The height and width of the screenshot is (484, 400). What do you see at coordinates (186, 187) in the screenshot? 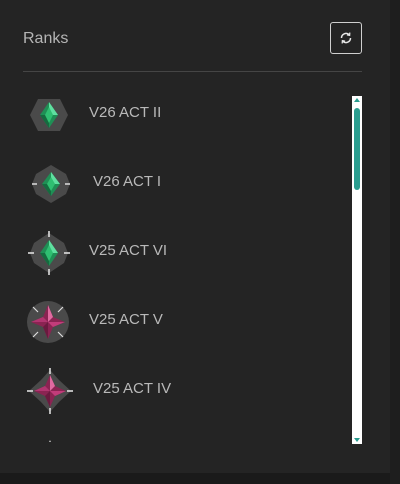
I see `rank-item: V26 ACT I` at bounding box center [186, 187].